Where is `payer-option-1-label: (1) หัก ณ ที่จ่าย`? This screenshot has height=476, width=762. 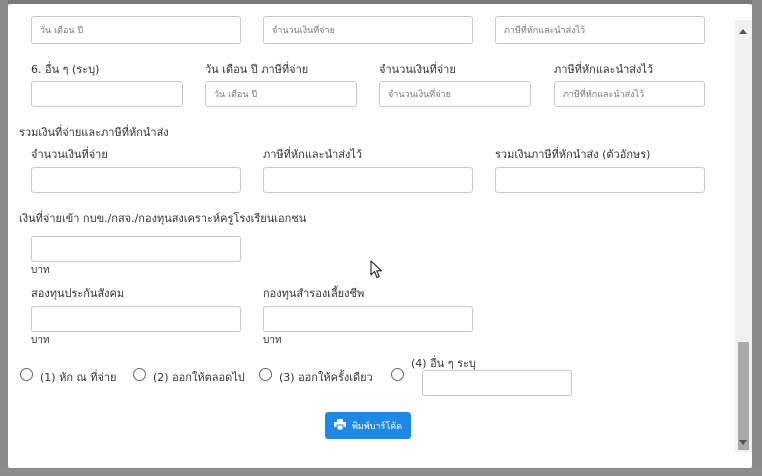
payer-option-1-label: (1) หัก ณ ที่จ่าย is located at coordinates (78, 377).